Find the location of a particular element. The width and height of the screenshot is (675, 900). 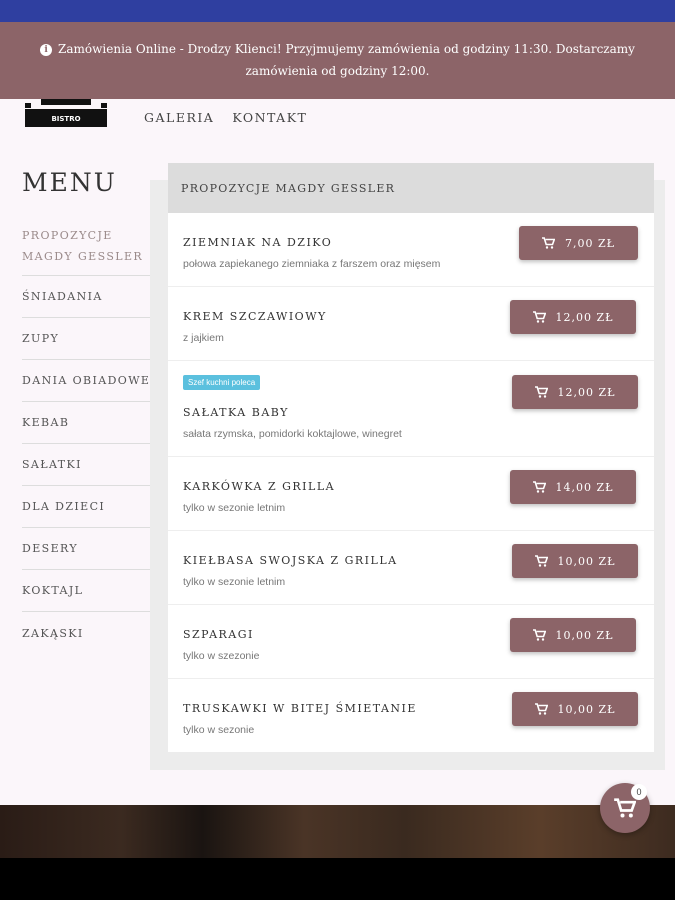

item-description: z jajkiem is located at coordinates (203, 338).